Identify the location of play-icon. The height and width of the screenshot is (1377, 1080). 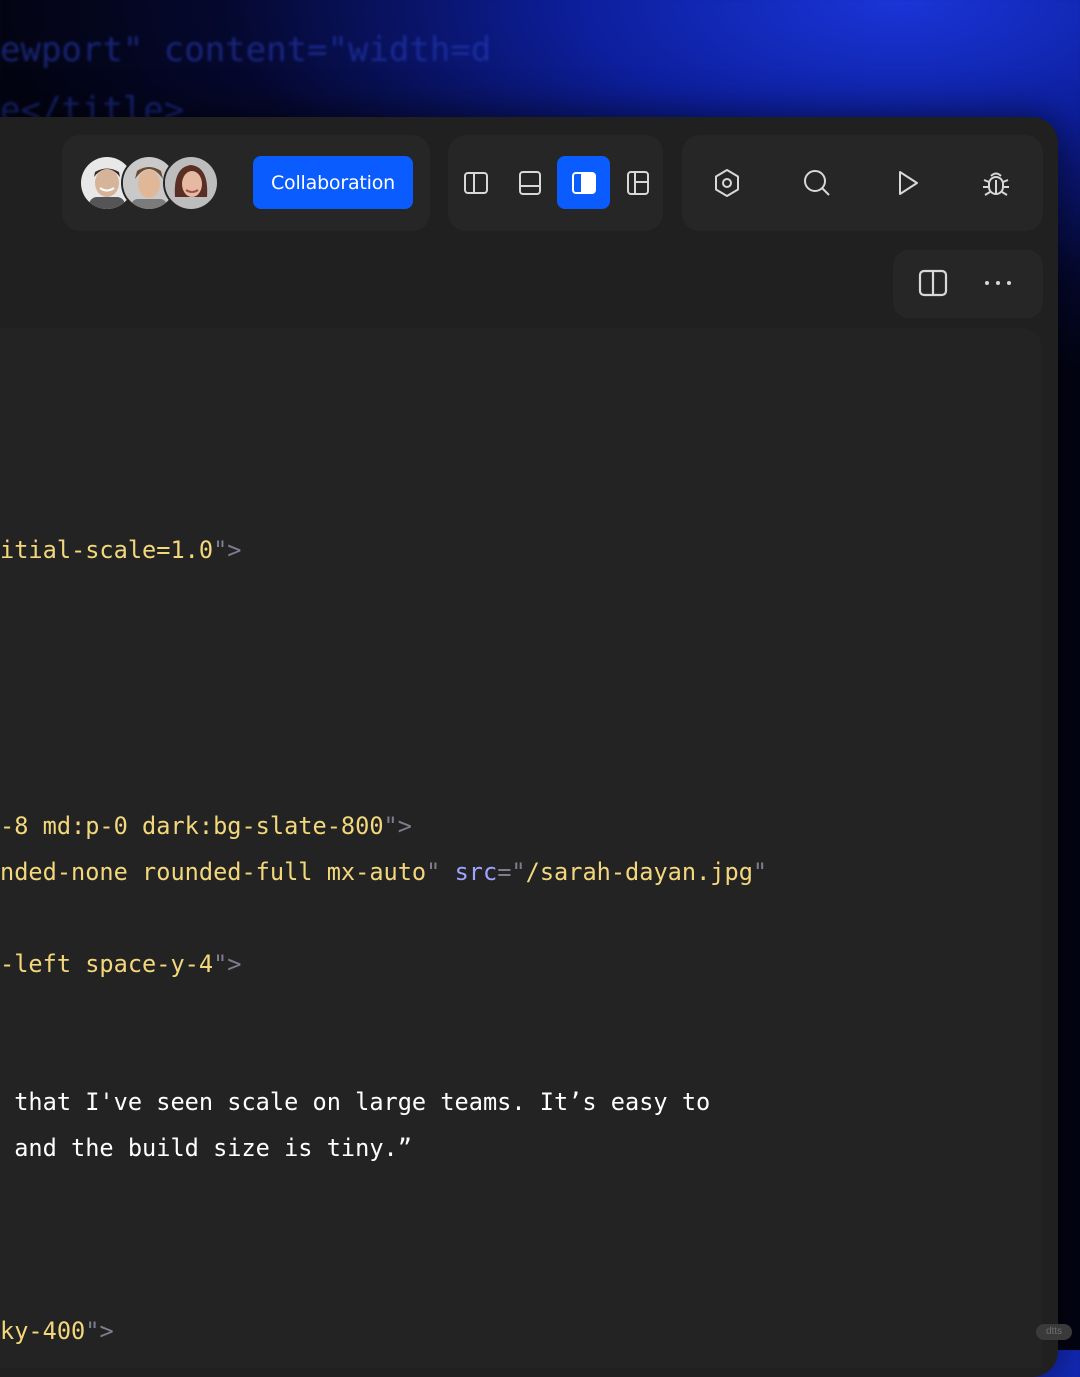
(908, 182).